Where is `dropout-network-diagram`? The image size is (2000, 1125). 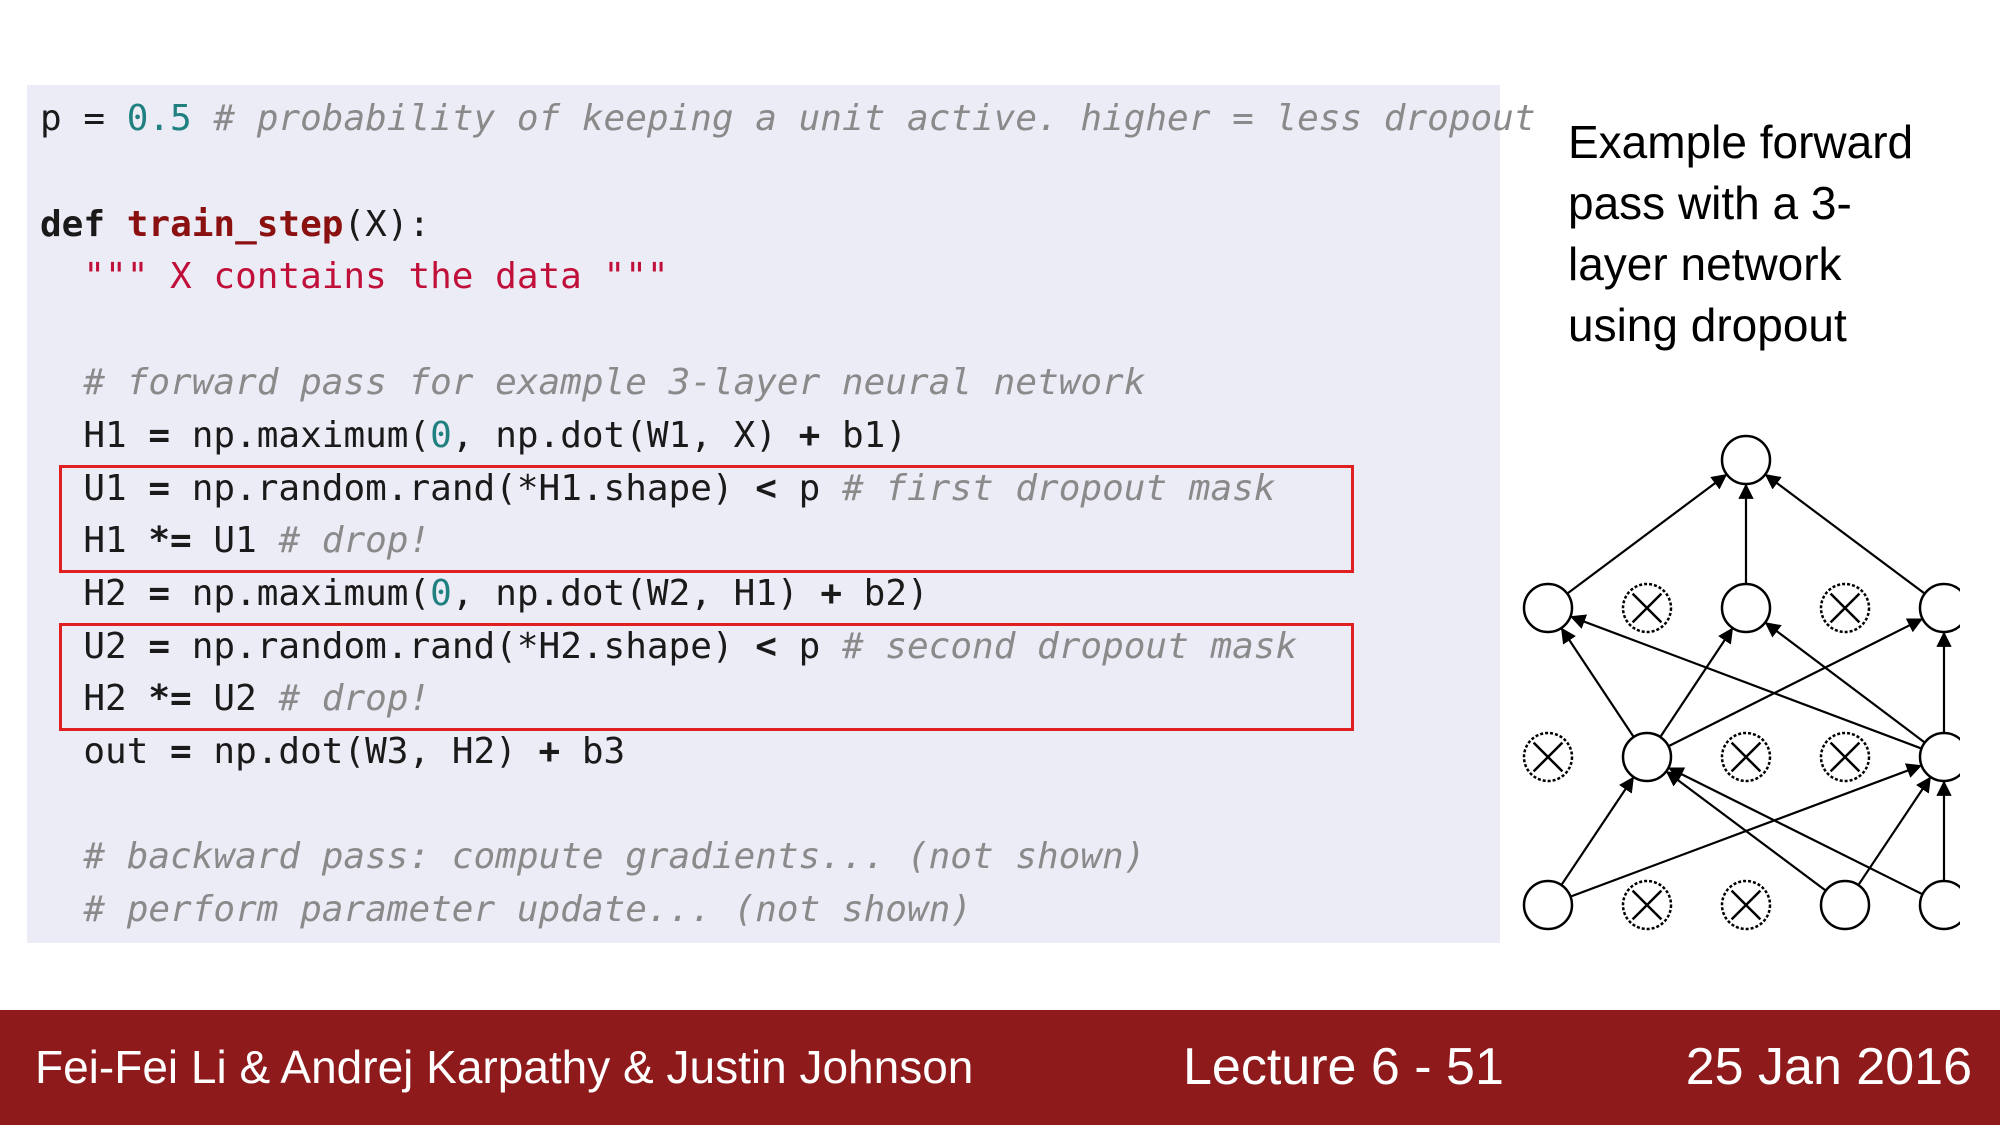 dropout-network-diagram is located at coordinates (1741, 682).